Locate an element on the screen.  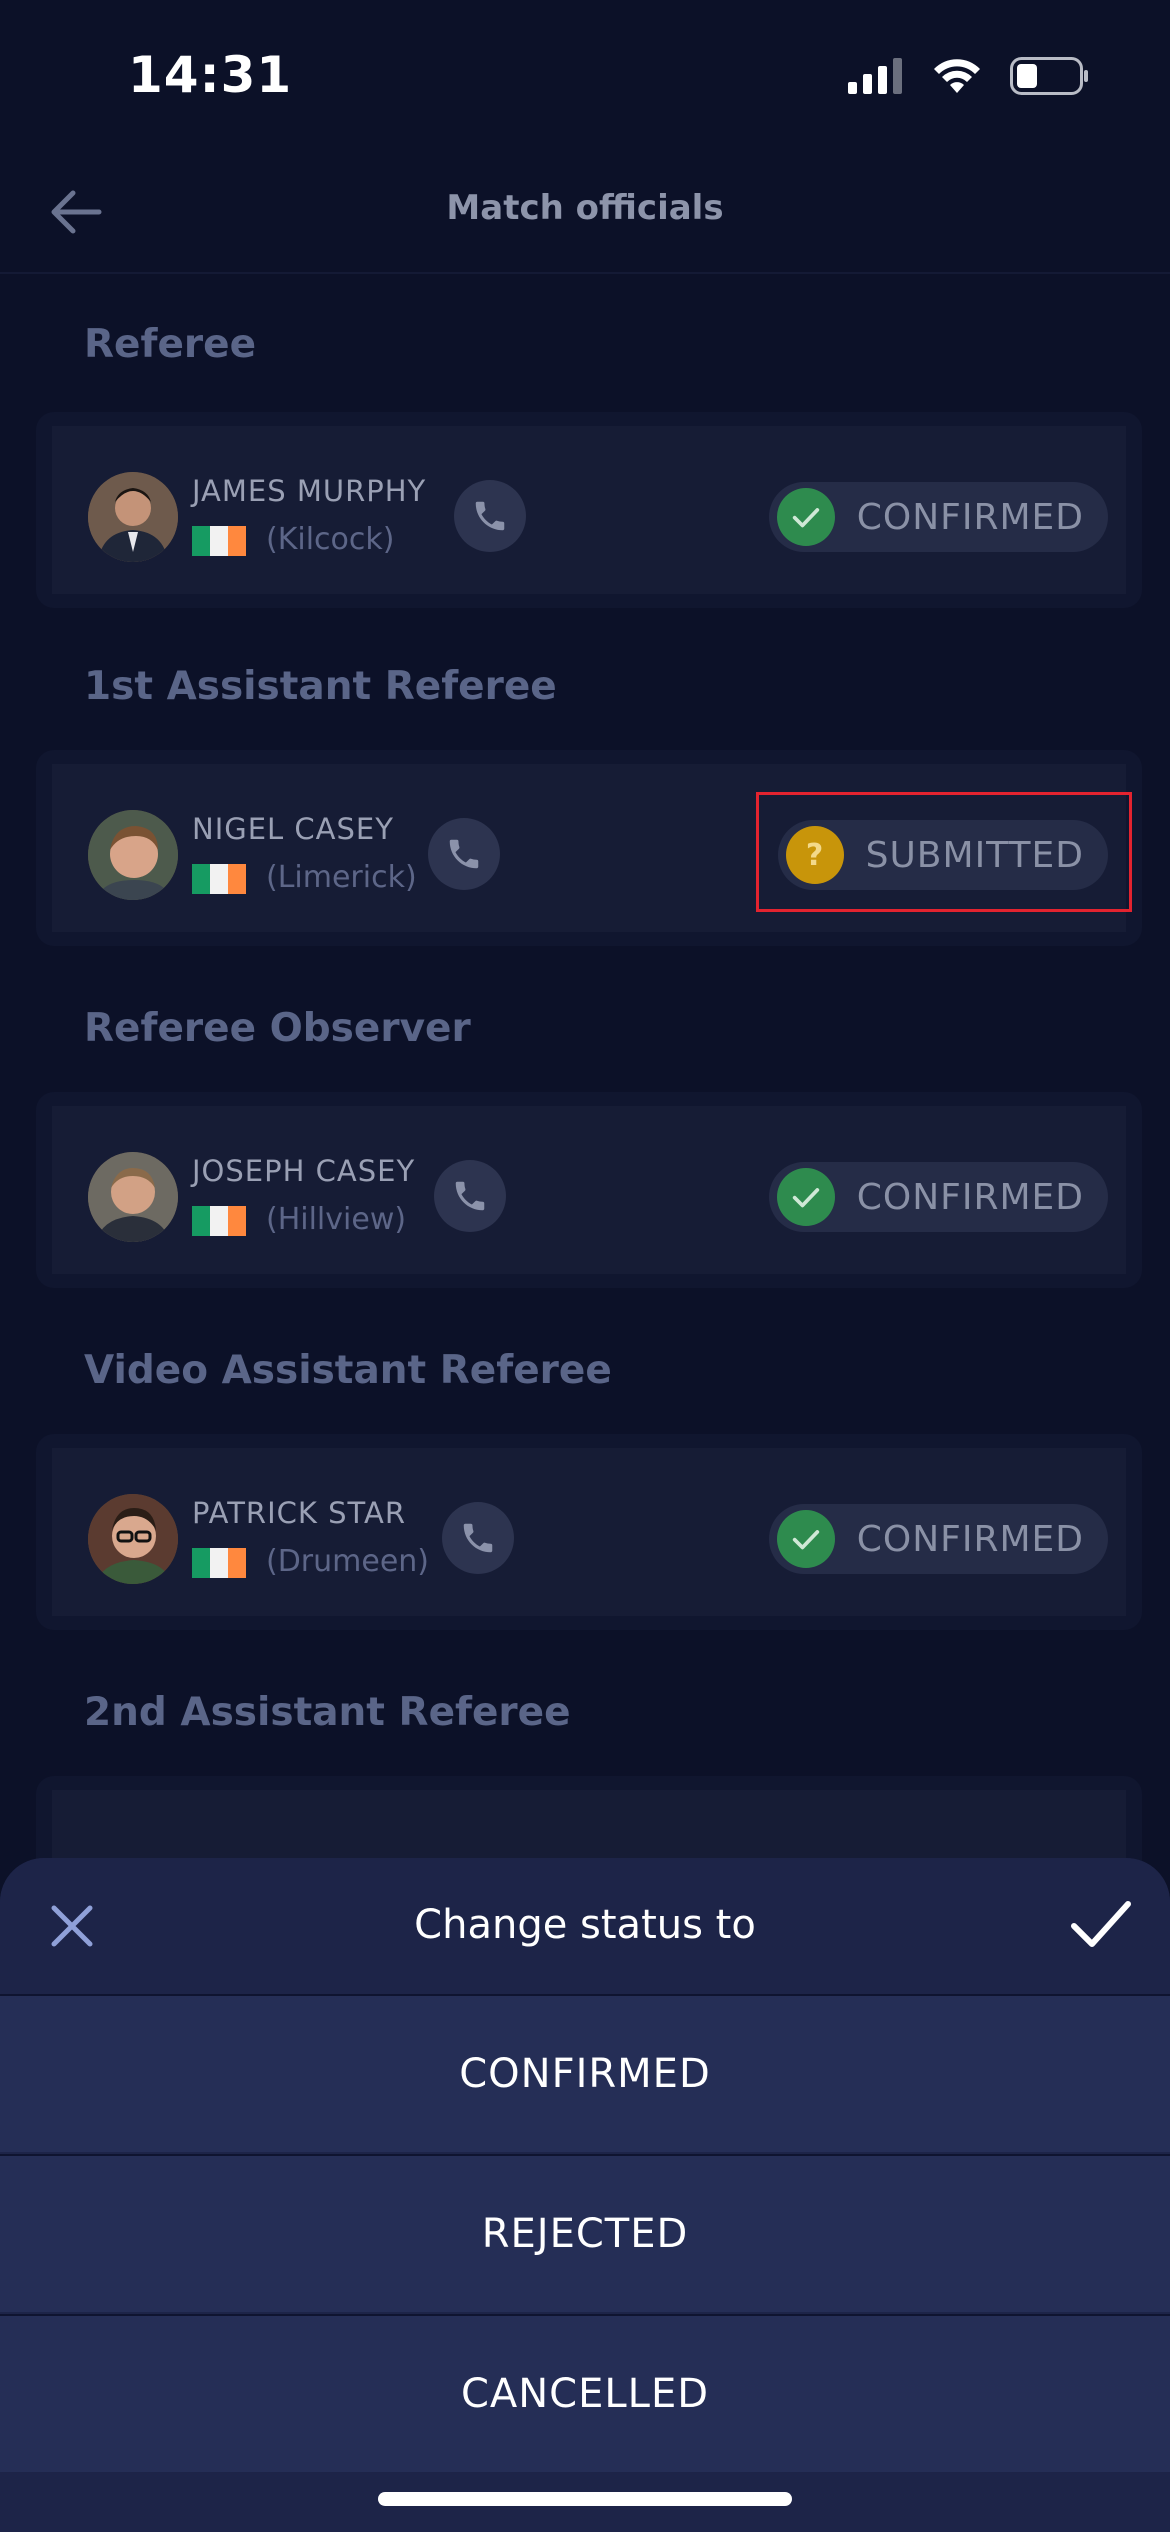
confirm-button is located at coordinates (1101, 1924).